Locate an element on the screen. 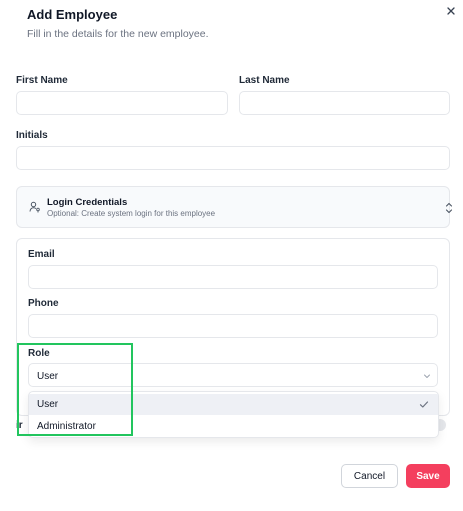  cancel-button: Cancel is located at coordinates (369, 476).